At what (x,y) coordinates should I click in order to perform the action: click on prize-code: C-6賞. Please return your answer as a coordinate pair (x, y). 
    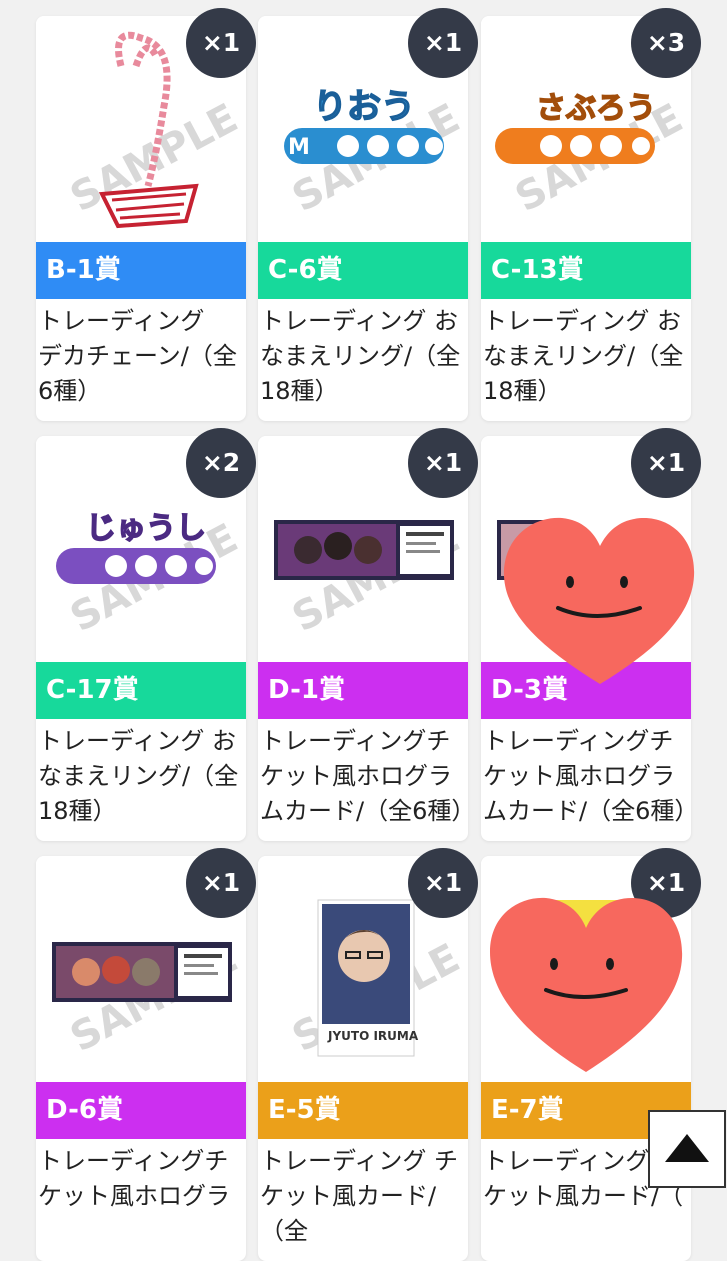
    Looking at the image, I should click on (363, 270).